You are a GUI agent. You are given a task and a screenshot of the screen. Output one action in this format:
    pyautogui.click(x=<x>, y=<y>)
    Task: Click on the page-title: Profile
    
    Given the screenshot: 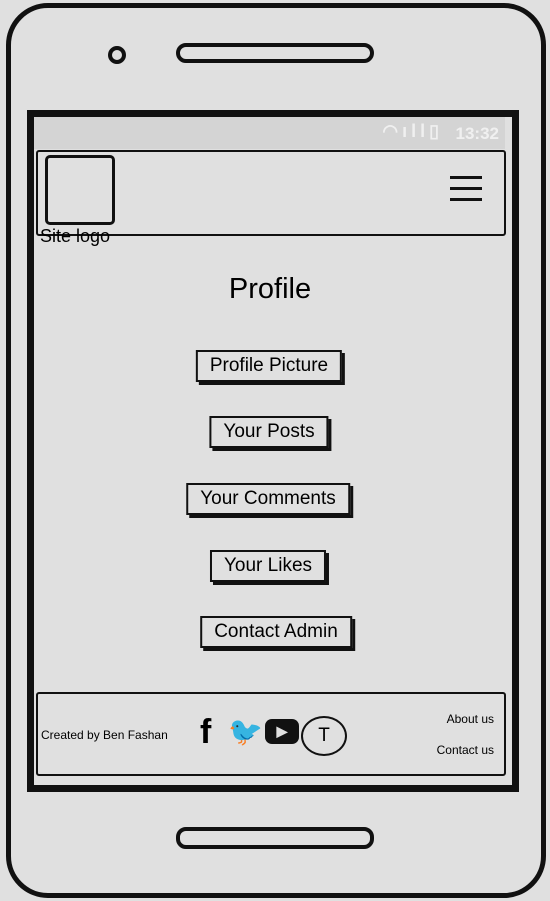 What is the action you would take?
    pyautogui.click(x=270, y=289)
    